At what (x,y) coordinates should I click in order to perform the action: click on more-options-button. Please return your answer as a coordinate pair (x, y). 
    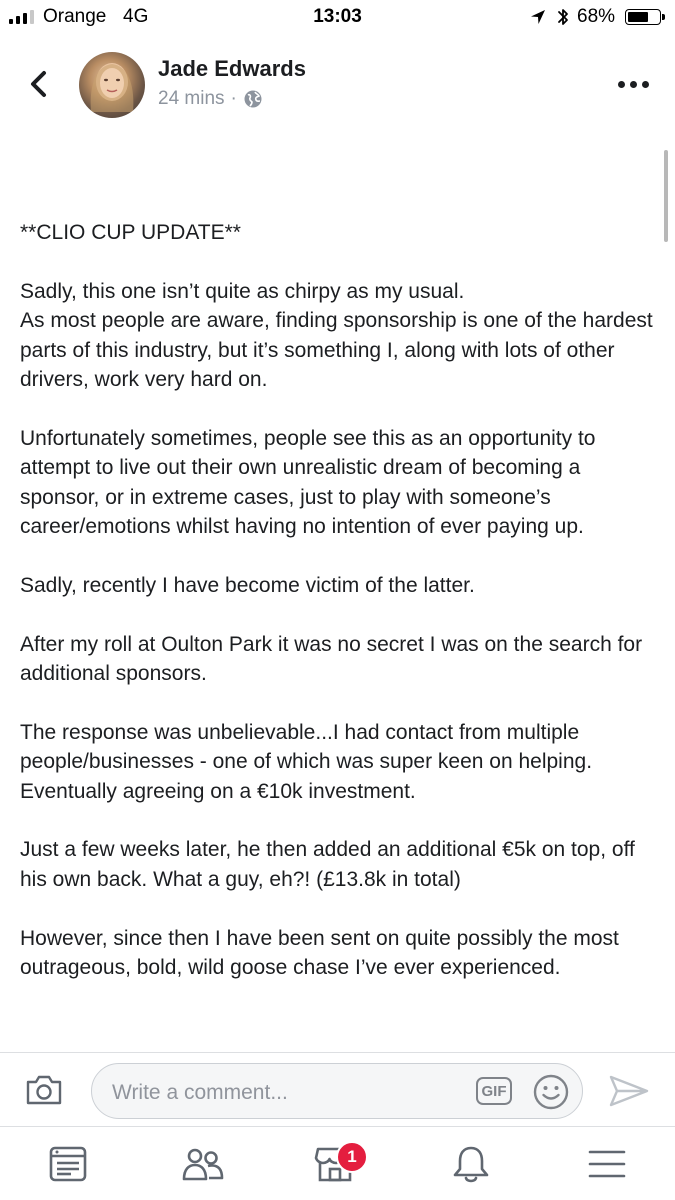
    Looking at the image, I should click on (633, 84).